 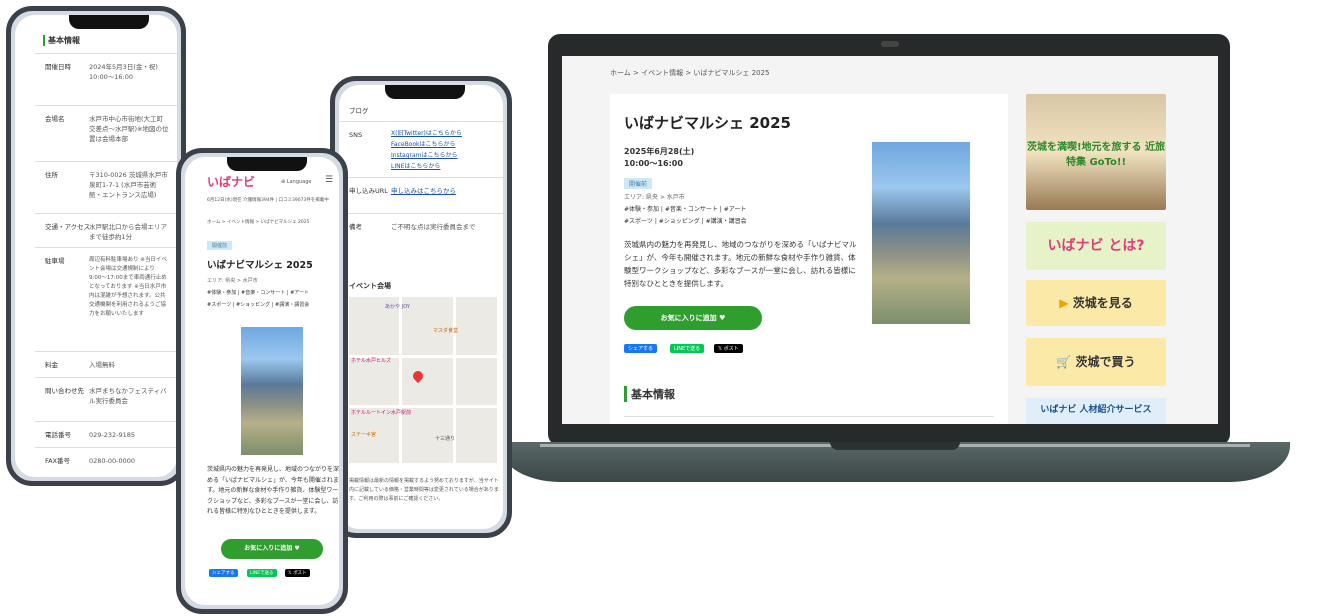 I want to click on info-row: 問い合わせ先 水戸まちなかフェスティバル実行委員会, so click(x=106, y=399).